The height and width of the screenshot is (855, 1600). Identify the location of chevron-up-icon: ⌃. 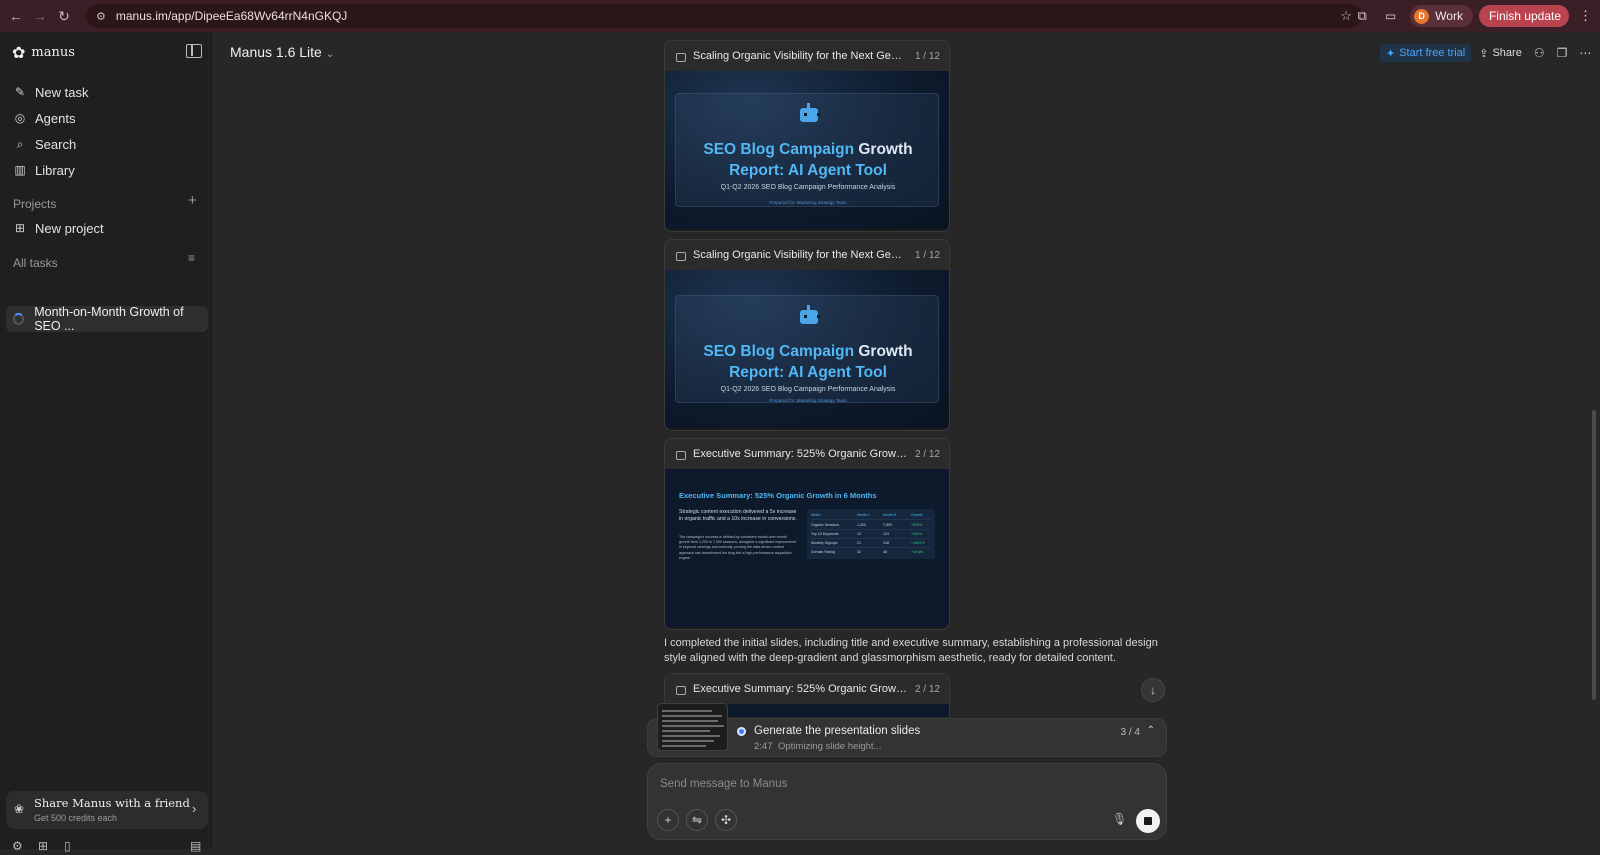
(1151, 730).